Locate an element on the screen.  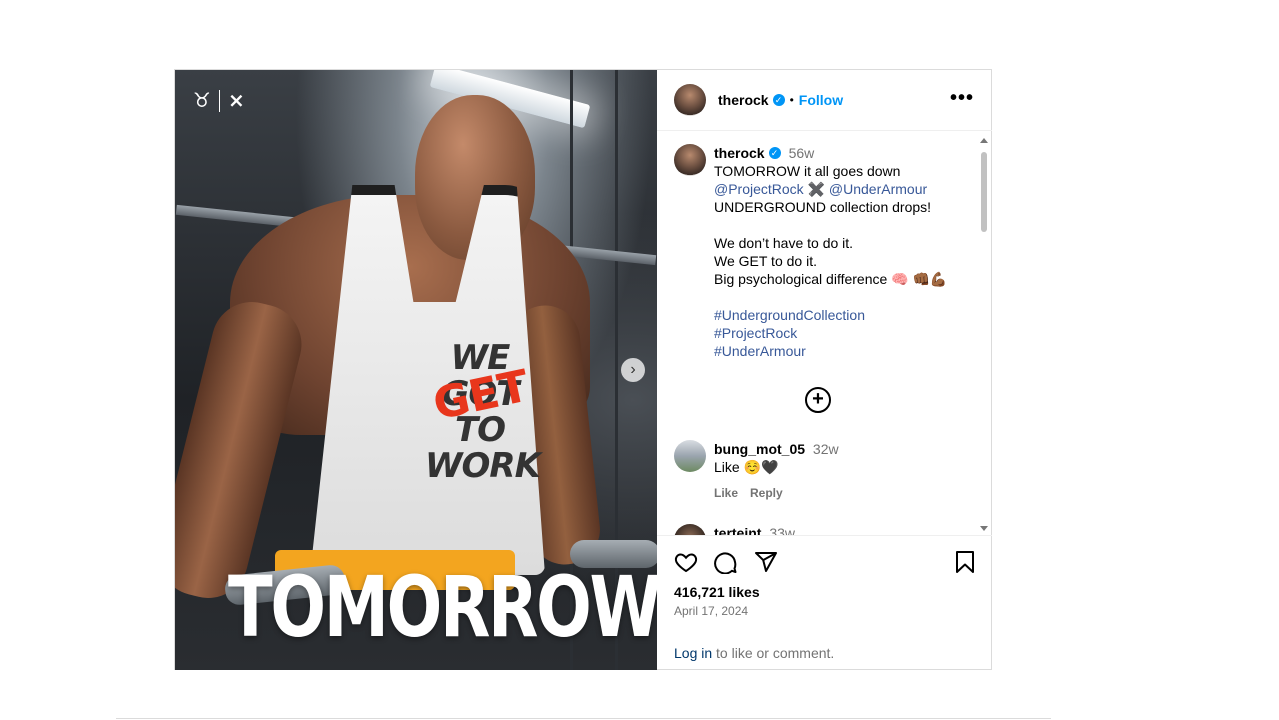
post-header: therock ✓ • Follow ••• is located at coordinates (824, 100).